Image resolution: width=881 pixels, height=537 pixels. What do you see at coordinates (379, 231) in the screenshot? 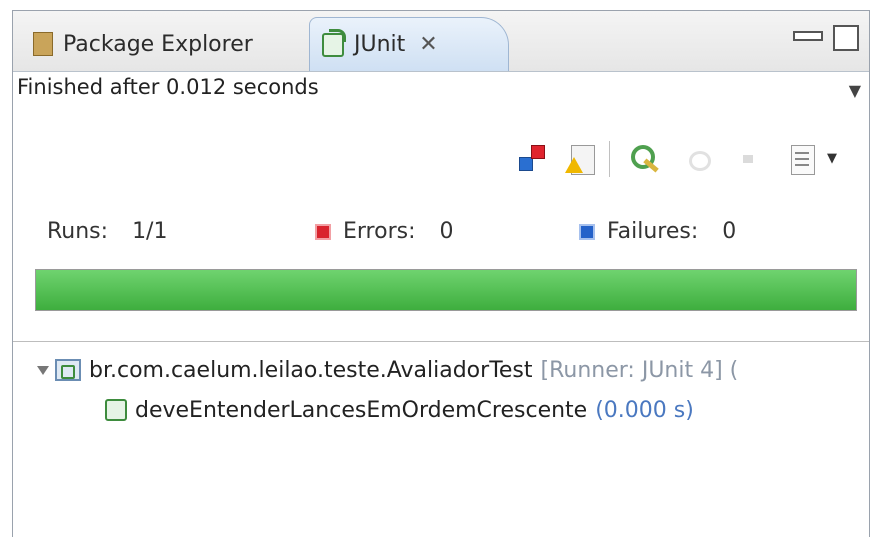
I see `errors-label: Errors:` at bounding box center [379, 231].